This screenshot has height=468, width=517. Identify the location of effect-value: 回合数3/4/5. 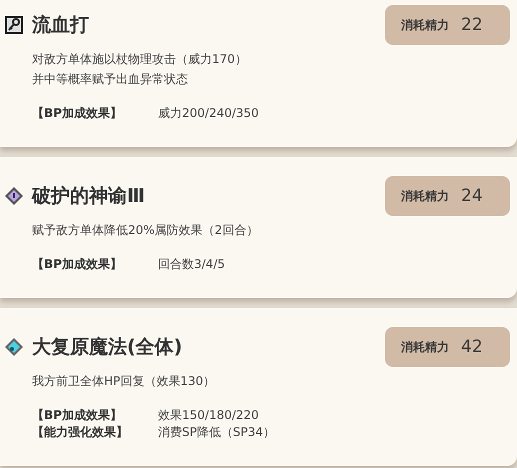
(191, 264).